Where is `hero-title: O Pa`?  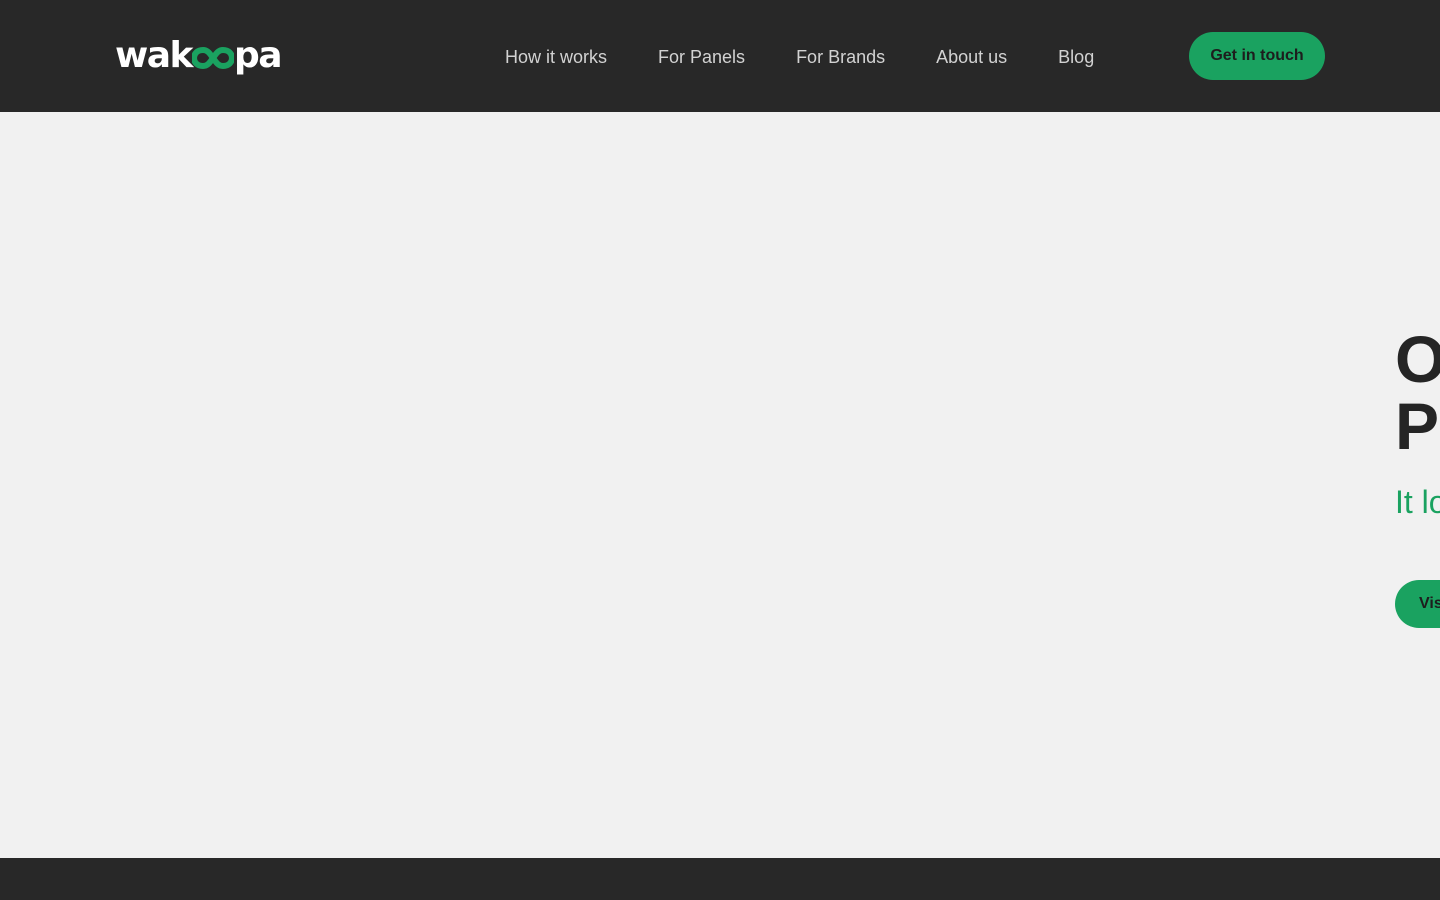
hero-title: O Pa is located at coordinates (1417, 393).